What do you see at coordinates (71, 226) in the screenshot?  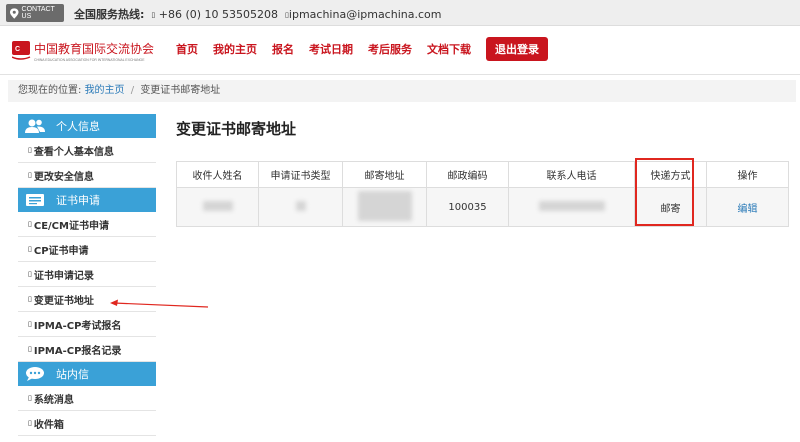 I see `sidebar-item-label: CE/CM证书申请` at bounding box center [71, 226].